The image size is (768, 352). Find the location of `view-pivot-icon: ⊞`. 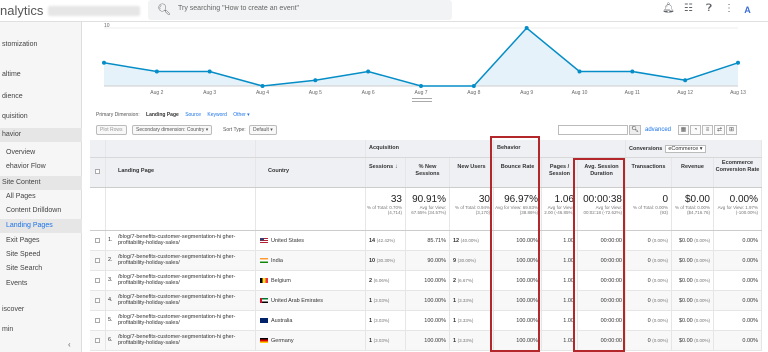

view-pivot-icon: ⊞ is located at coordinates (731, 130).